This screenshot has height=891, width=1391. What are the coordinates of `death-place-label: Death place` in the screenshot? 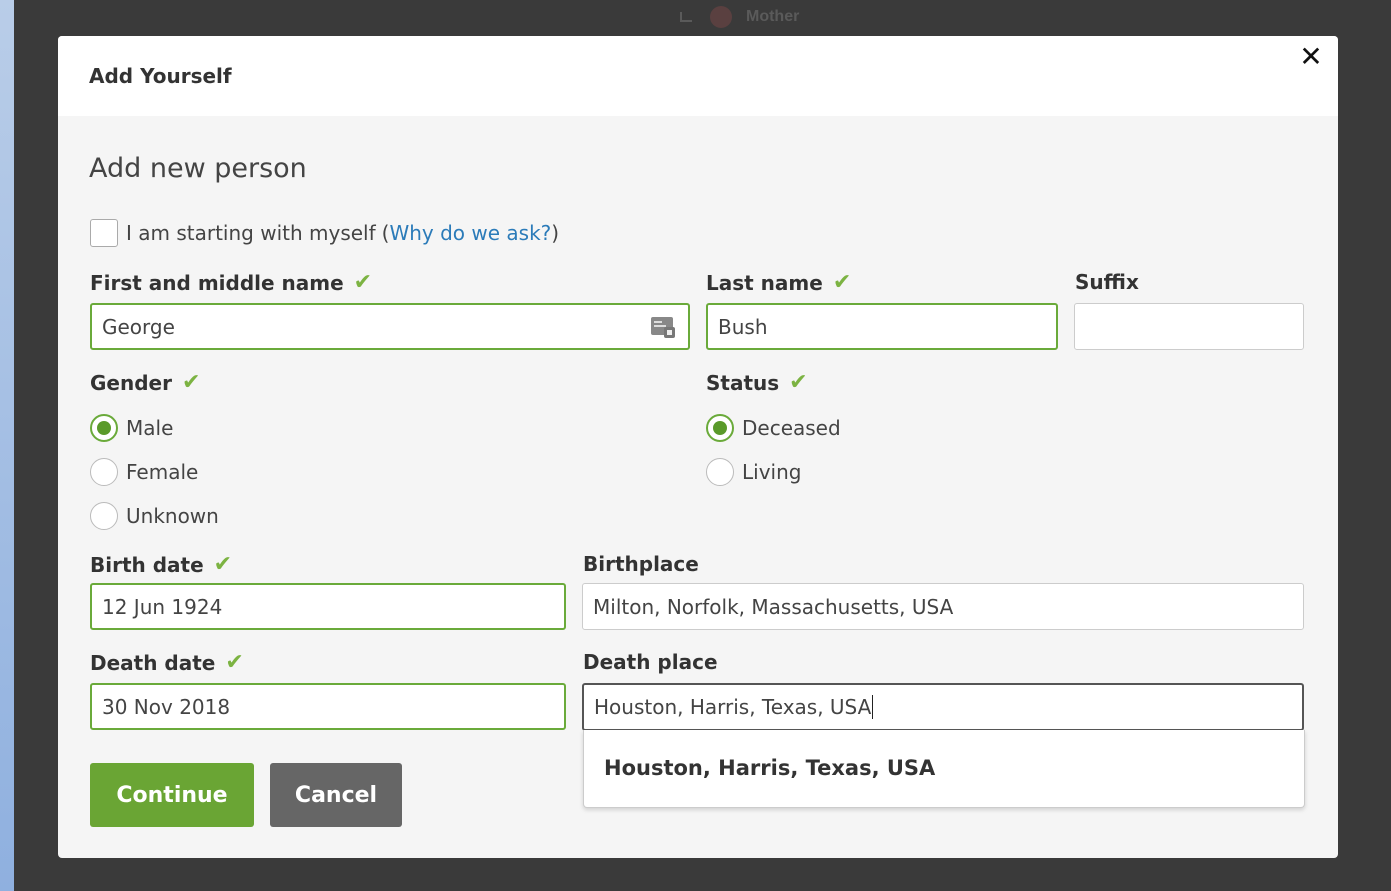 It's located at (650, 662).